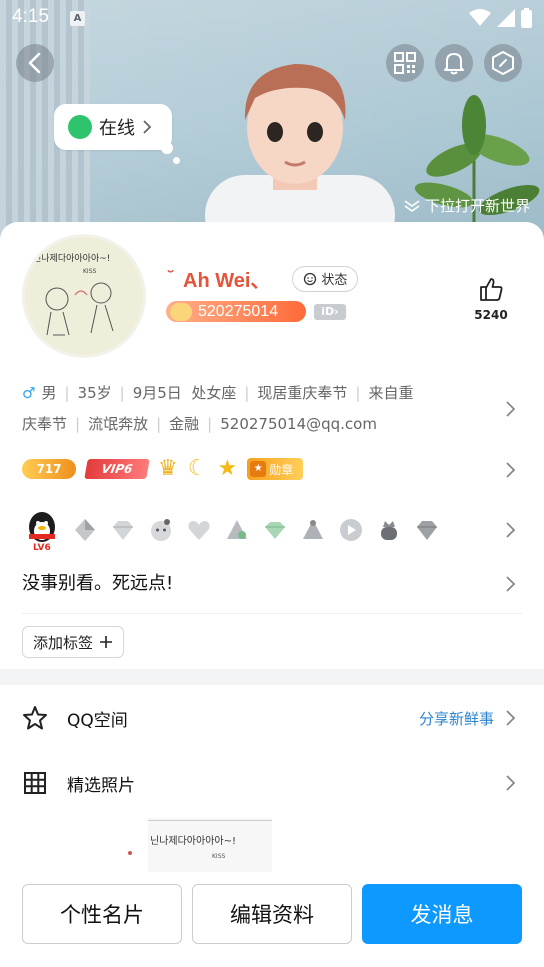 This screenshot has width=544, height=967. What do you see at coordinates (477, 167) in the screenshot?
I see `plant-decoration` at bounding box center [477, 167].